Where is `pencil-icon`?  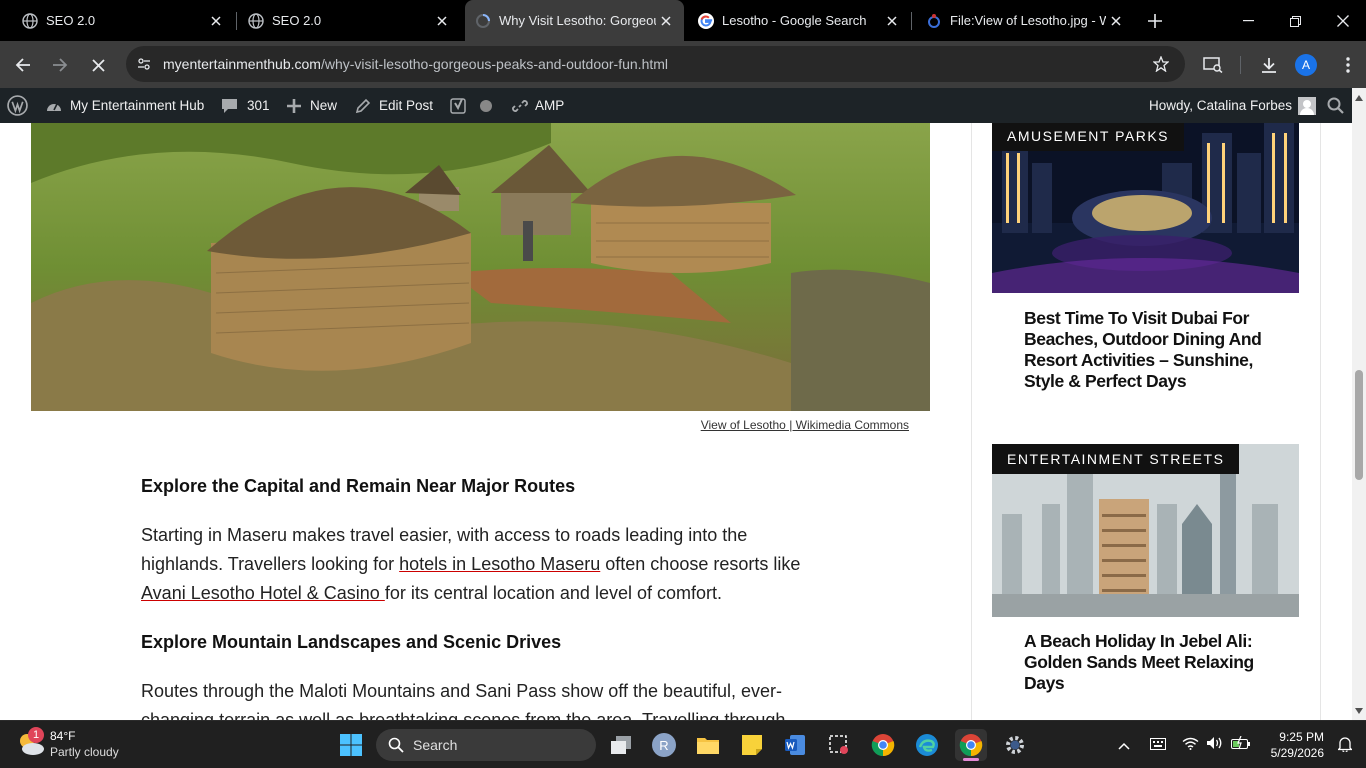
pencil-icon is located at coordinates (363, 105).